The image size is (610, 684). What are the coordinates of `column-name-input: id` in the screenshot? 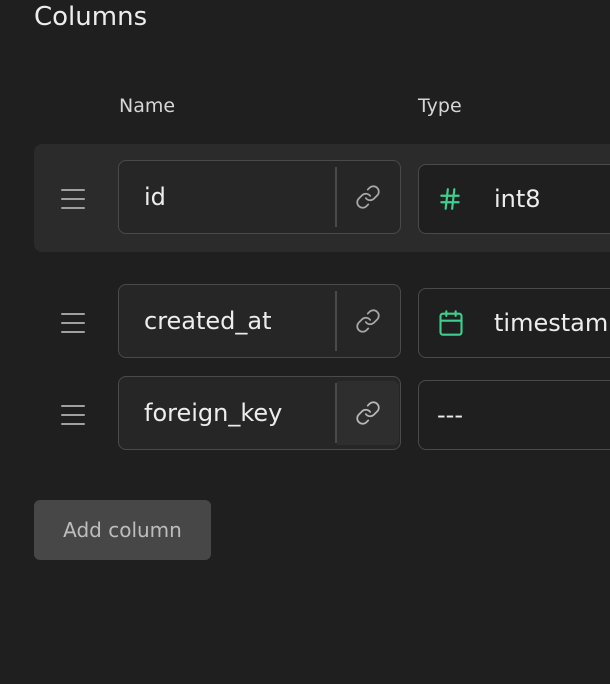 It's located at (259, 197).